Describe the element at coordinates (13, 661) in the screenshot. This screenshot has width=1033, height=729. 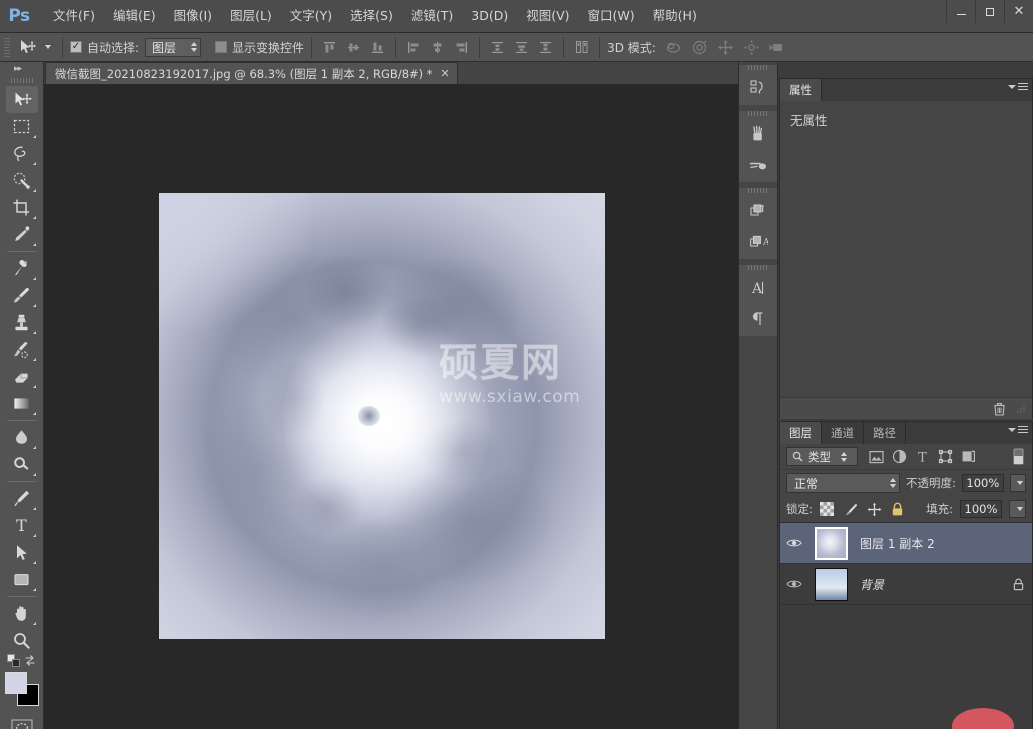
I see `default-colors-icon` at that location.